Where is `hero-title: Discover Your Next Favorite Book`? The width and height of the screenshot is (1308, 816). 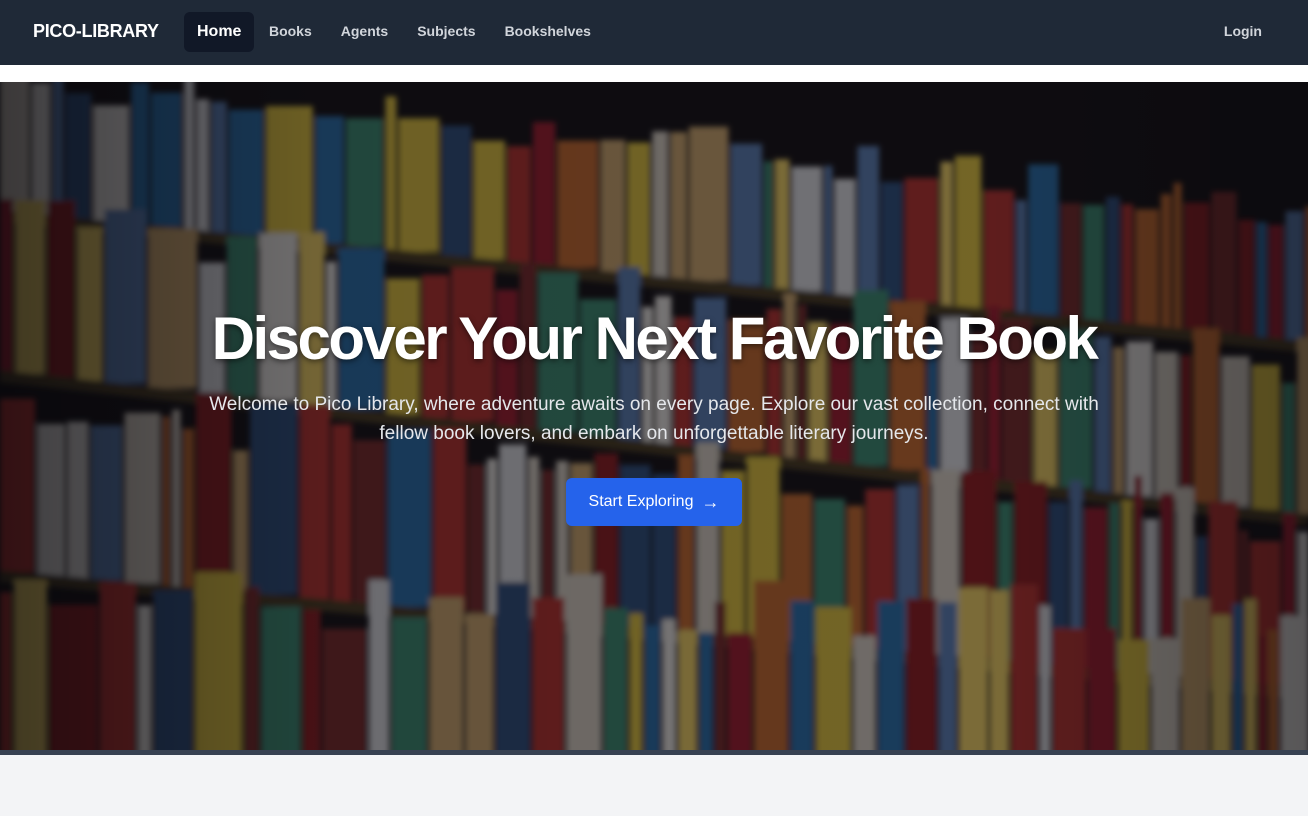 hero-title: Discover Your Next Favorite Book is located at coordinates (655, 338).